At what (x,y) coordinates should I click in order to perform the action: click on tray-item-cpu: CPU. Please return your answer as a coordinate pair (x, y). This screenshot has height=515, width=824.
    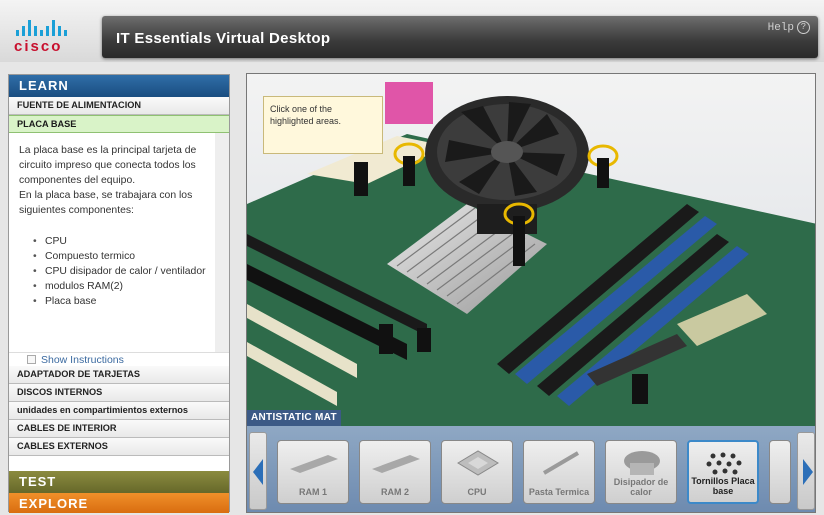
    Looking at the image, I should click on (477, 472).